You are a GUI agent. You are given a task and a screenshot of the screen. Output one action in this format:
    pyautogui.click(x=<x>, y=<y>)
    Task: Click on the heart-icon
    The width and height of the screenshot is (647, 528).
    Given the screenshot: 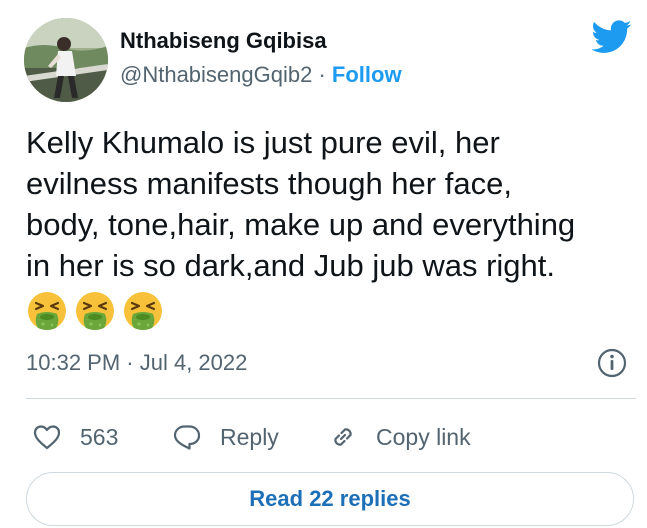 What is the action you would take?
    pyautogui.click(x=47, y=437)
    